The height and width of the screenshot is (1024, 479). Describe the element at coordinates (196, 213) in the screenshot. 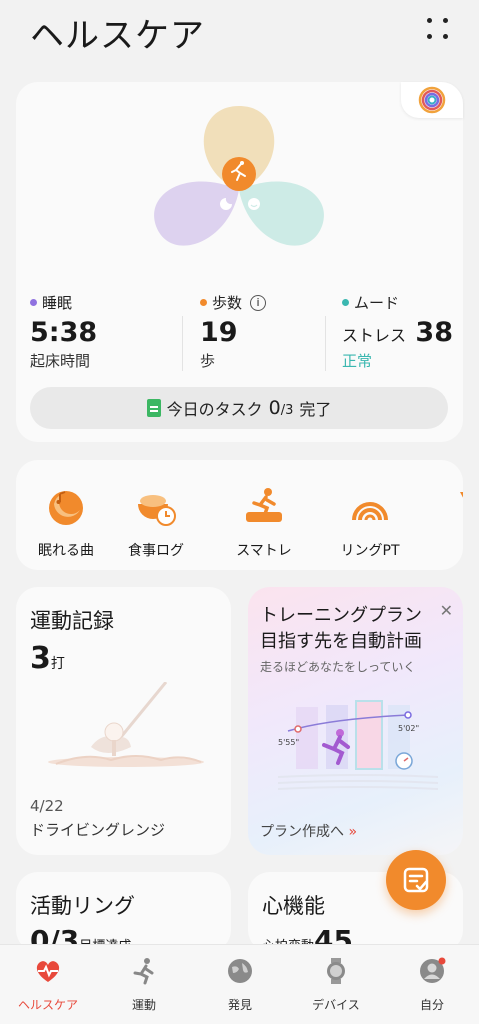

I see `sleep-petal` at that location.